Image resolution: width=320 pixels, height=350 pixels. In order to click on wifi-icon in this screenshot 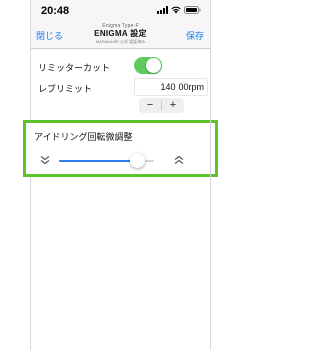, I will do `click(176, 10)`.